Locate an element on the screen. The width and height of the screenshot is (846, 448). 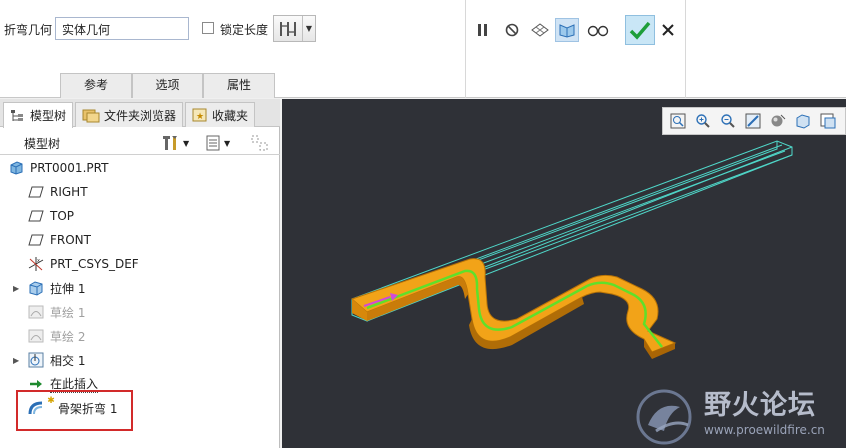
model-tree-header: 模型树 ▼ ▼ is located at coordinates (140, 142).